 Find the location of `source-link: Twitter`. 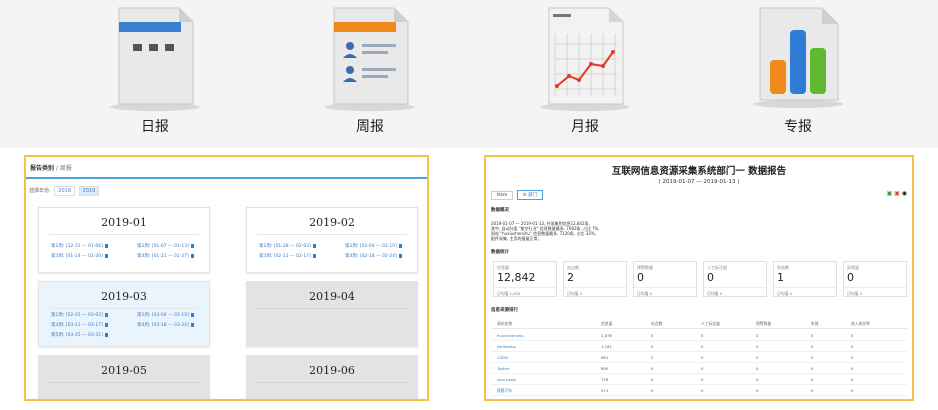

source-link: Twitter is located at coordinates (503, 369).